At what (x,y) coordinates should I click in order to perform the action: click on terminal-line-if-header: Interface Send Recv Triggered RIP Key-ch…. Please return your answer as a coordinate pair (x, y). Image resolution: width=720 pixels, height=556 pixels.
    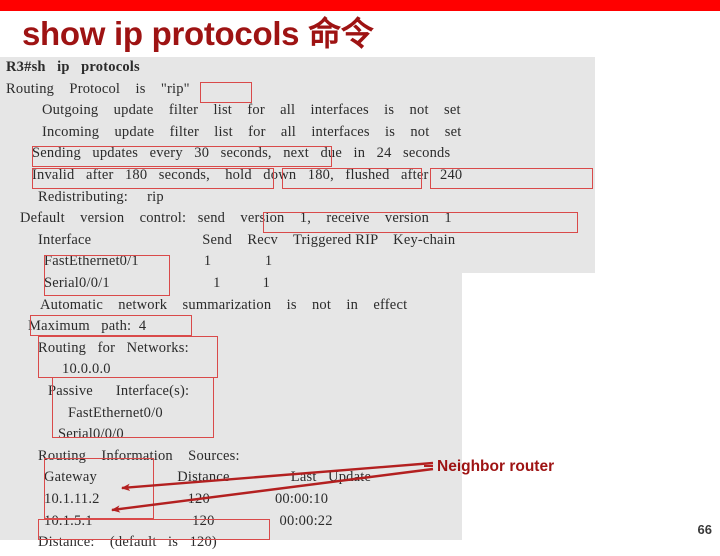
    Looking at the image, I should click on (247, 239).